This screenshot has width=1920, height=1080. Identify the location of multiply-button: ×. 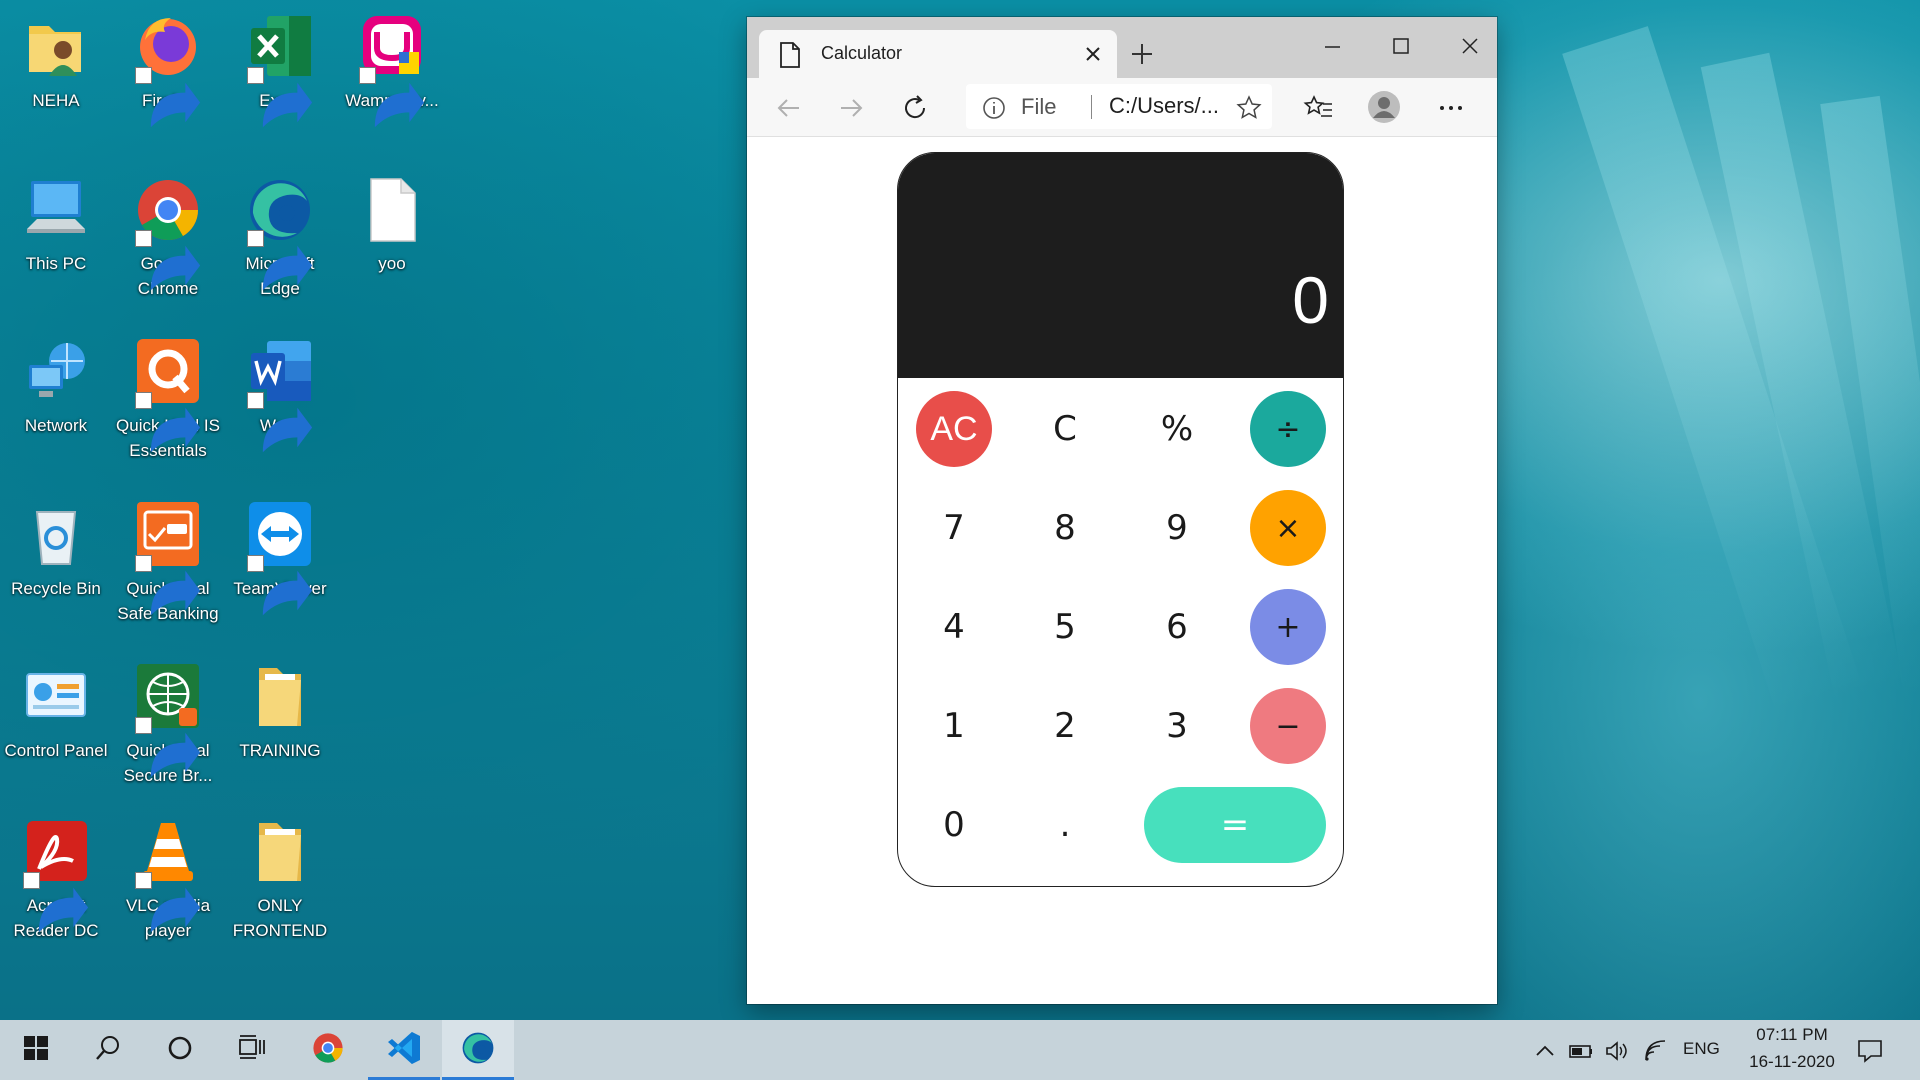
(1288, 528).